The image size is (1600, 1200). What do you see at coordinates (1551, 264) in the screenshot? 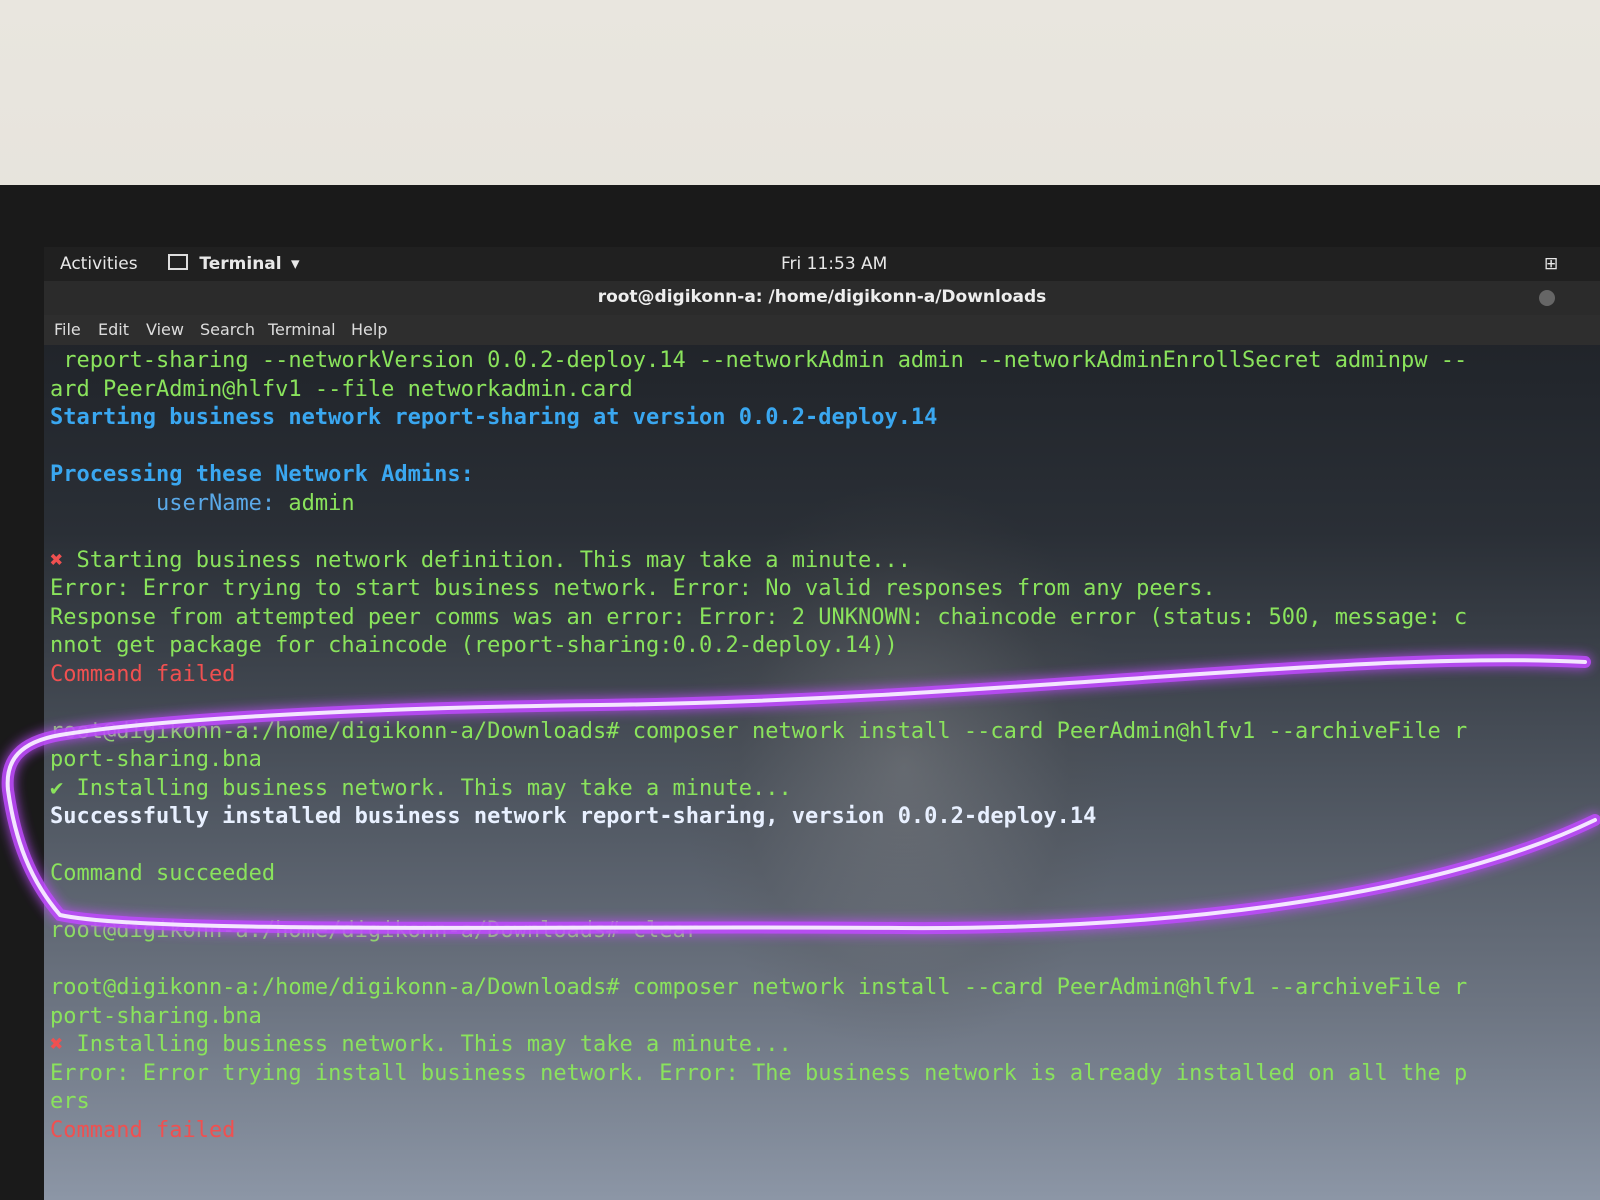
I see `network-icon: ⊞` at bounding box center [1551, 264].